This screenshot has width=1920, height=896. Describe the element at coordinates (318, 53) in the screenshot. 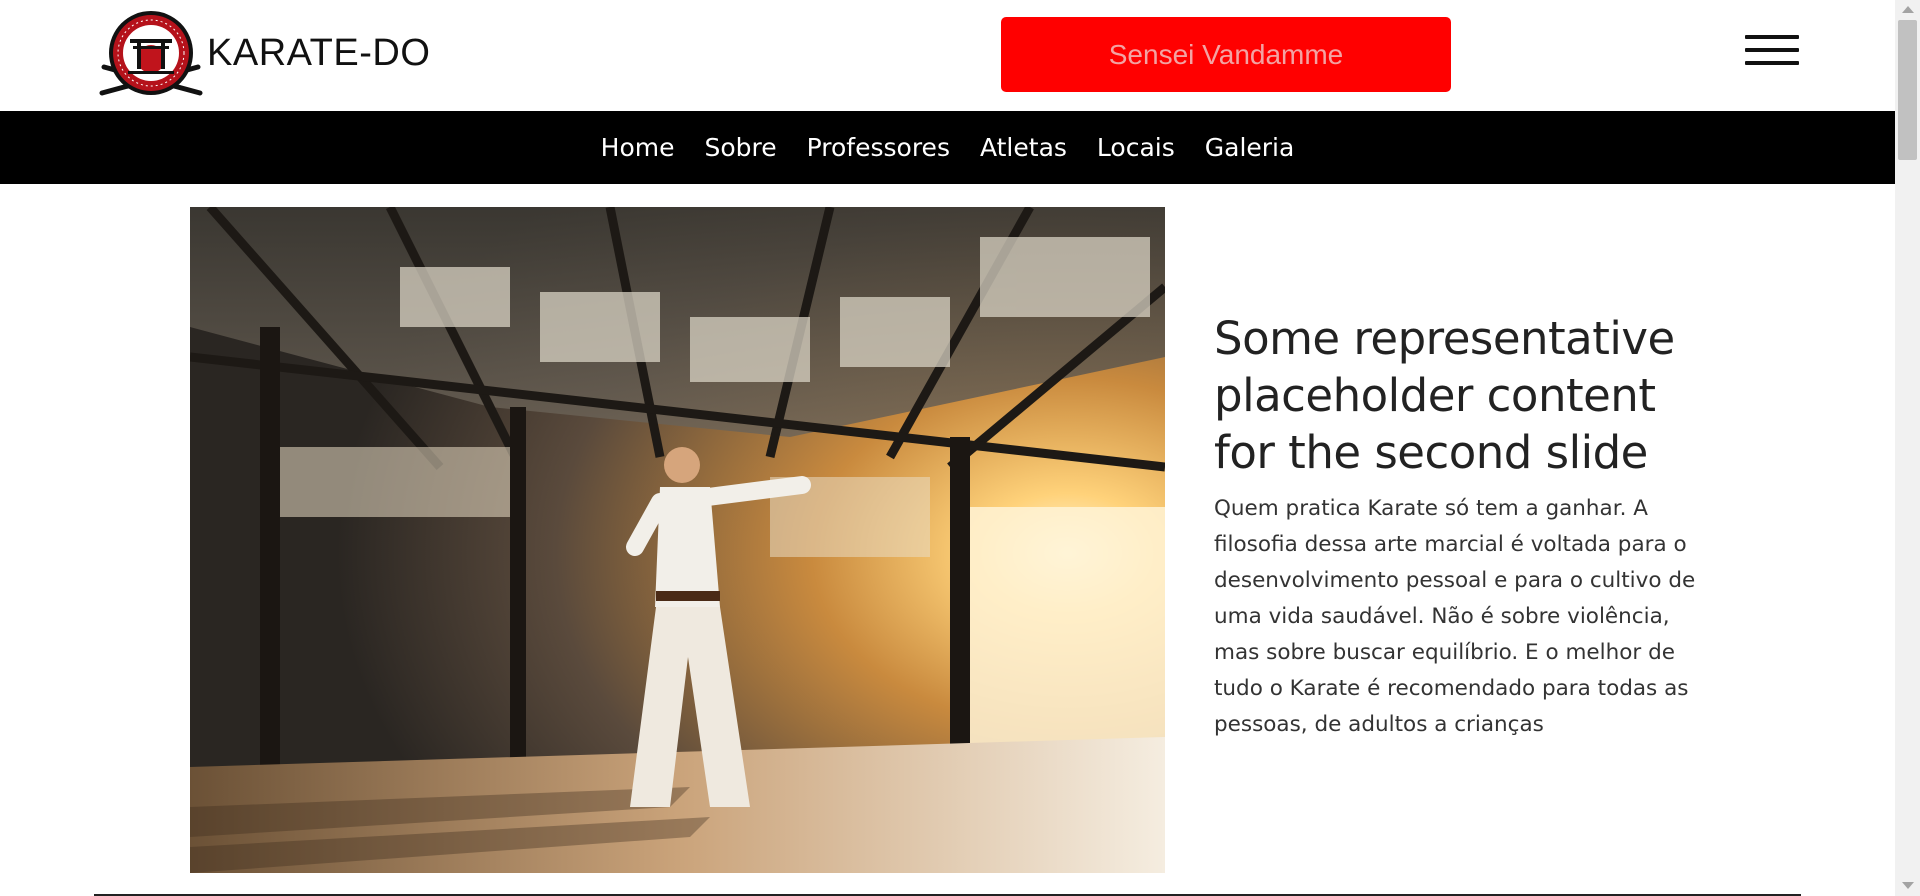

I see `brand-title: KARATE-DO` at that location.